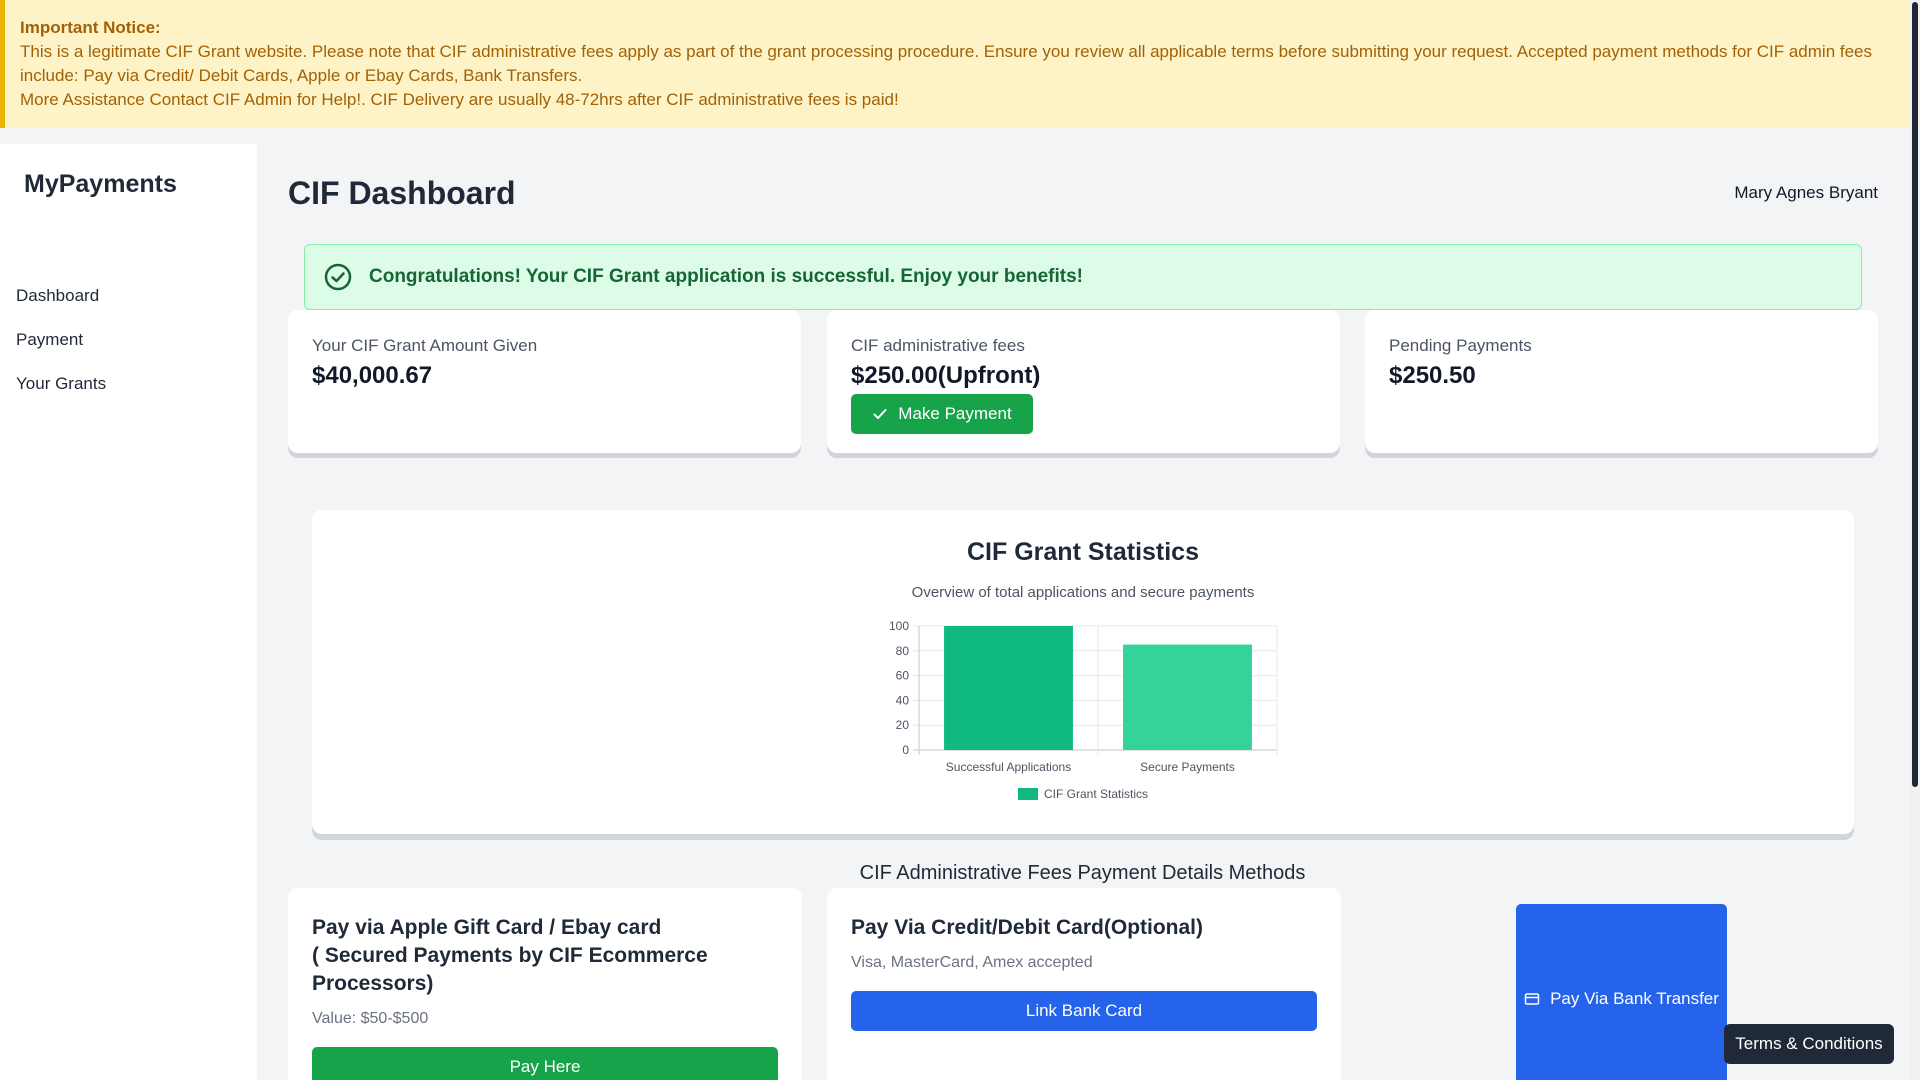  Describe the element at coordinates (100, 184) in the screenshot. I see `brand-logo: MyPayments` at that location.